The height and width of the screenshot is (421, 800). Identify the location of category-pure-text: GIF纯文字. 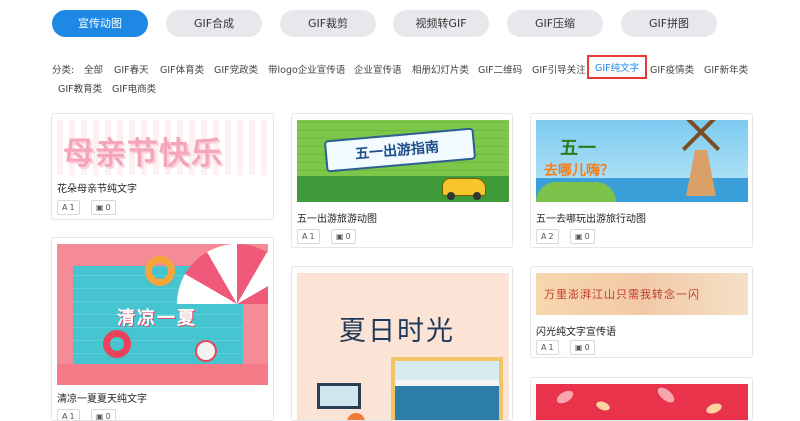
(617, 67).